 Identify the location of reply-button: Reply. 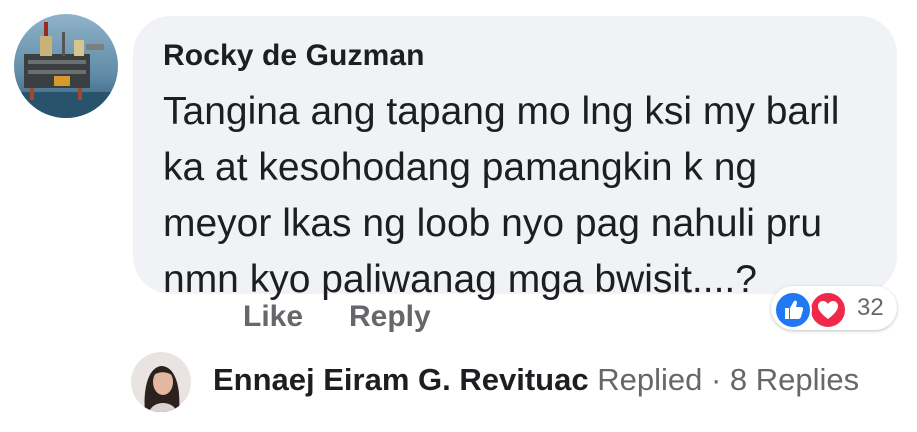
(390, 317).